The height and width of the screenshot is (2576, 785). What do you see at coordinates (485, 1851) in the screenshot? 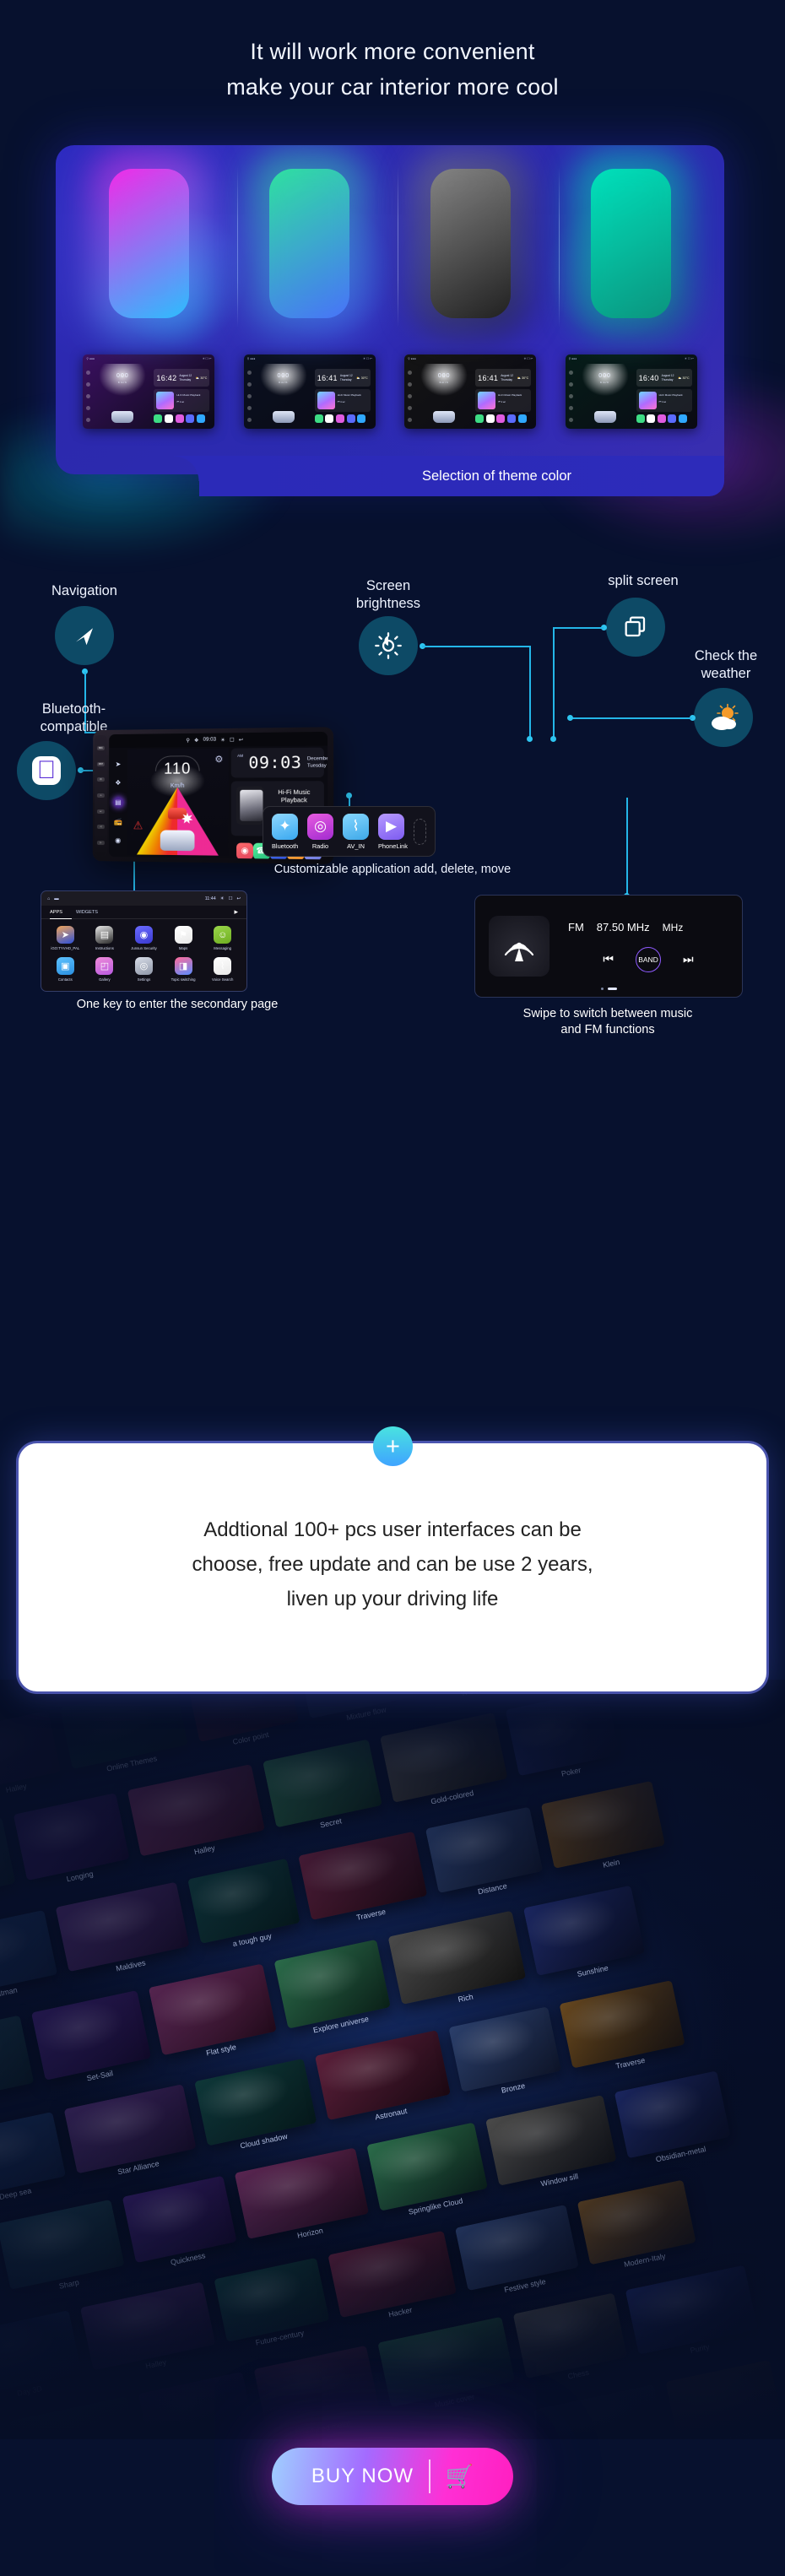
I see `collage-theme-tile: Distance` at bounding box center [485, 1851].